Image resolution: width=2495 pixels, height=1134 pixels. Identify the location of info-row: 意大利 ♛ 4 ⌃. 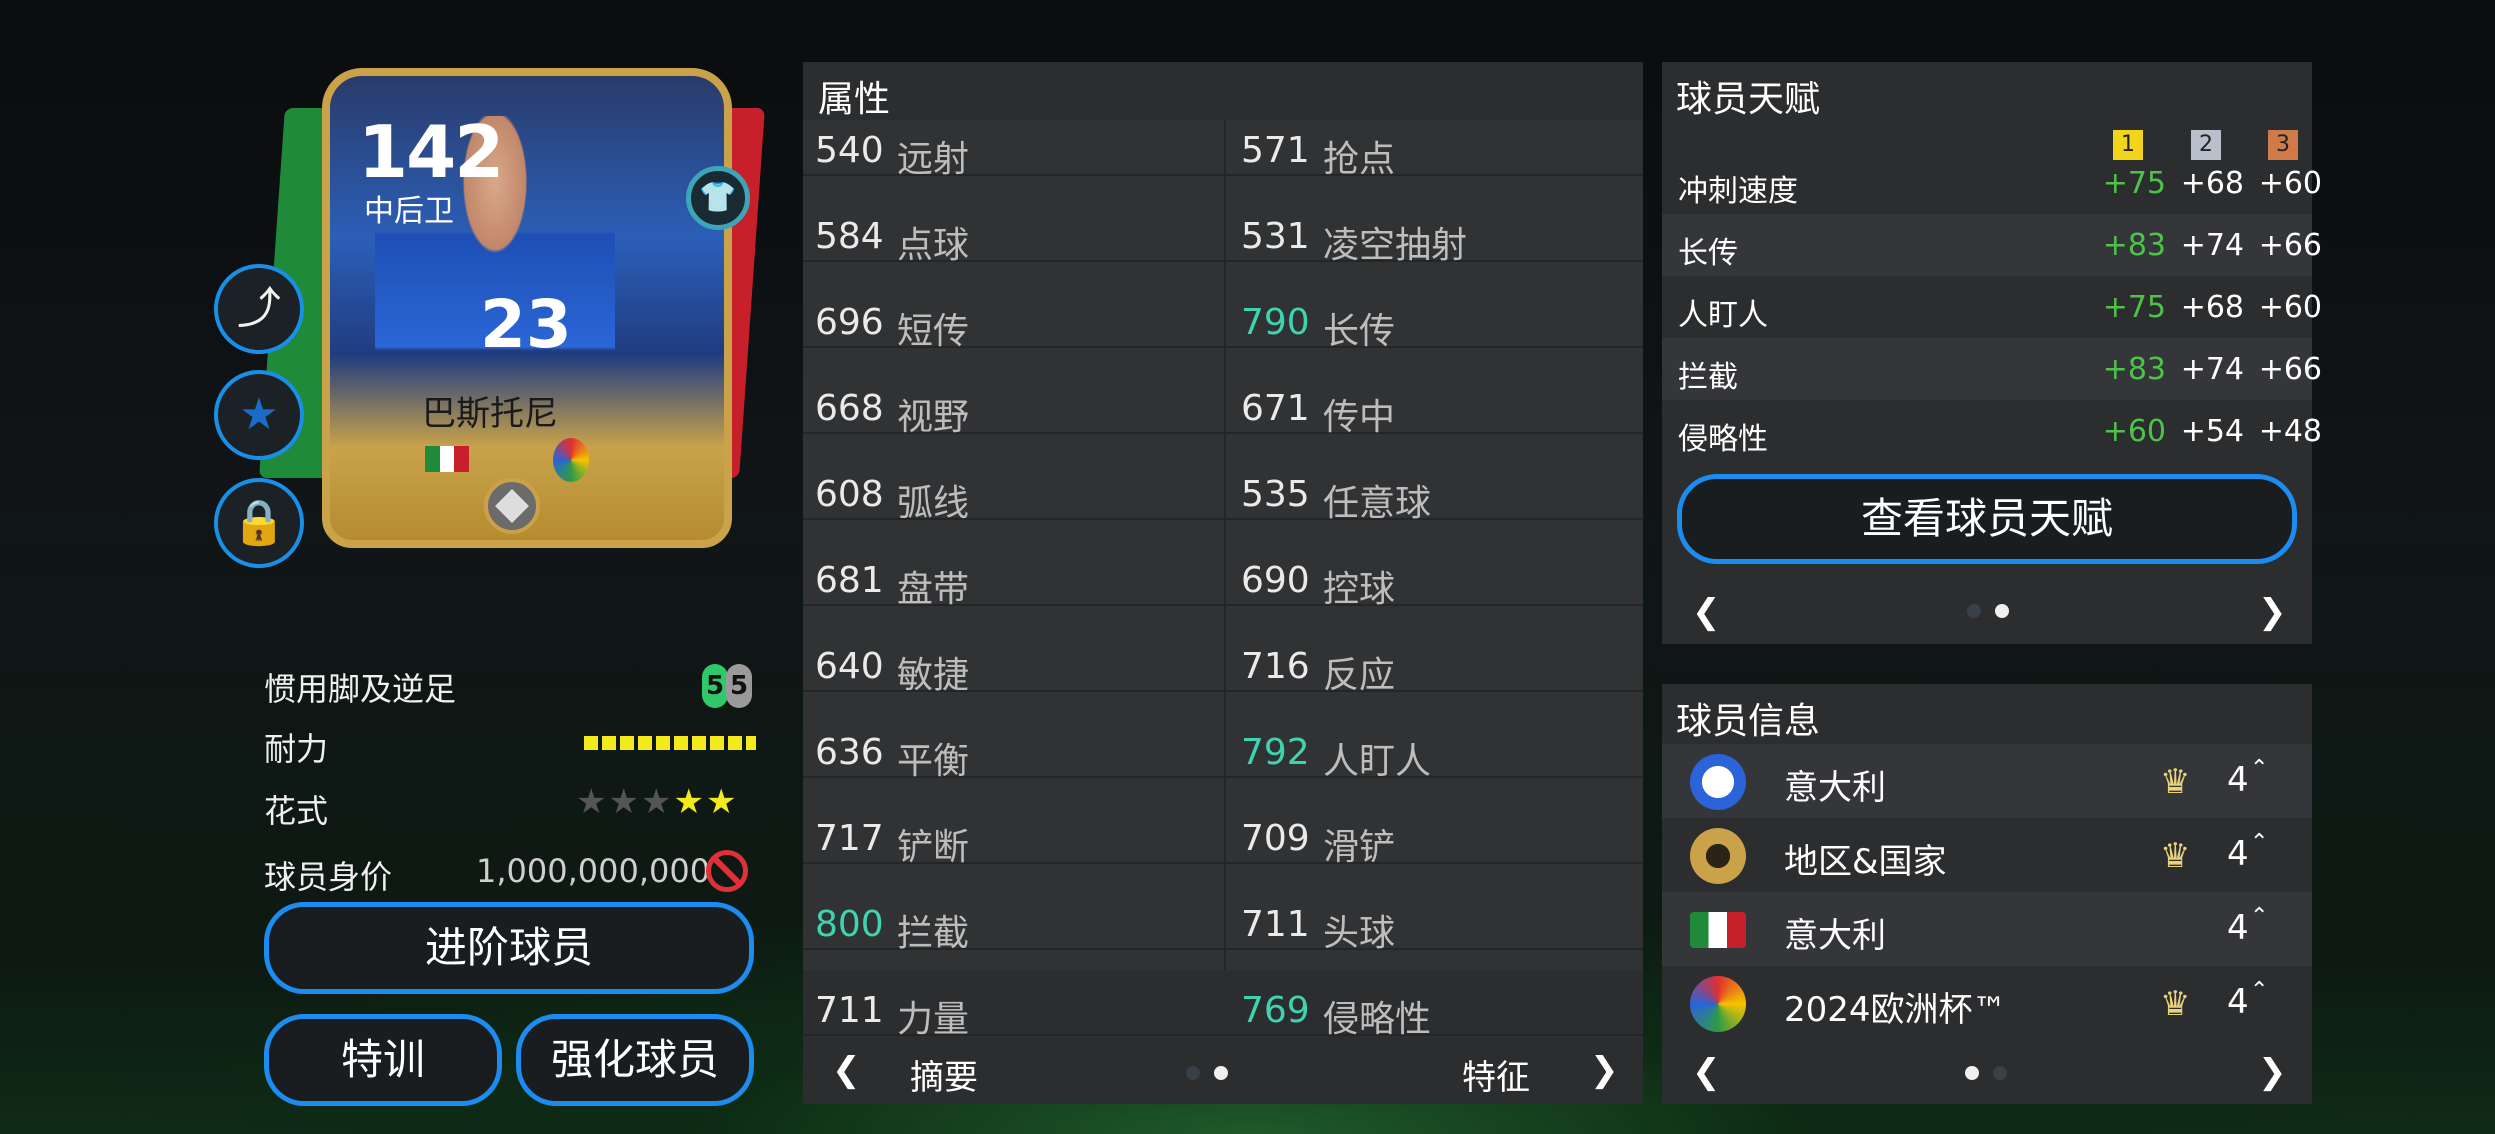
(1987, 781).